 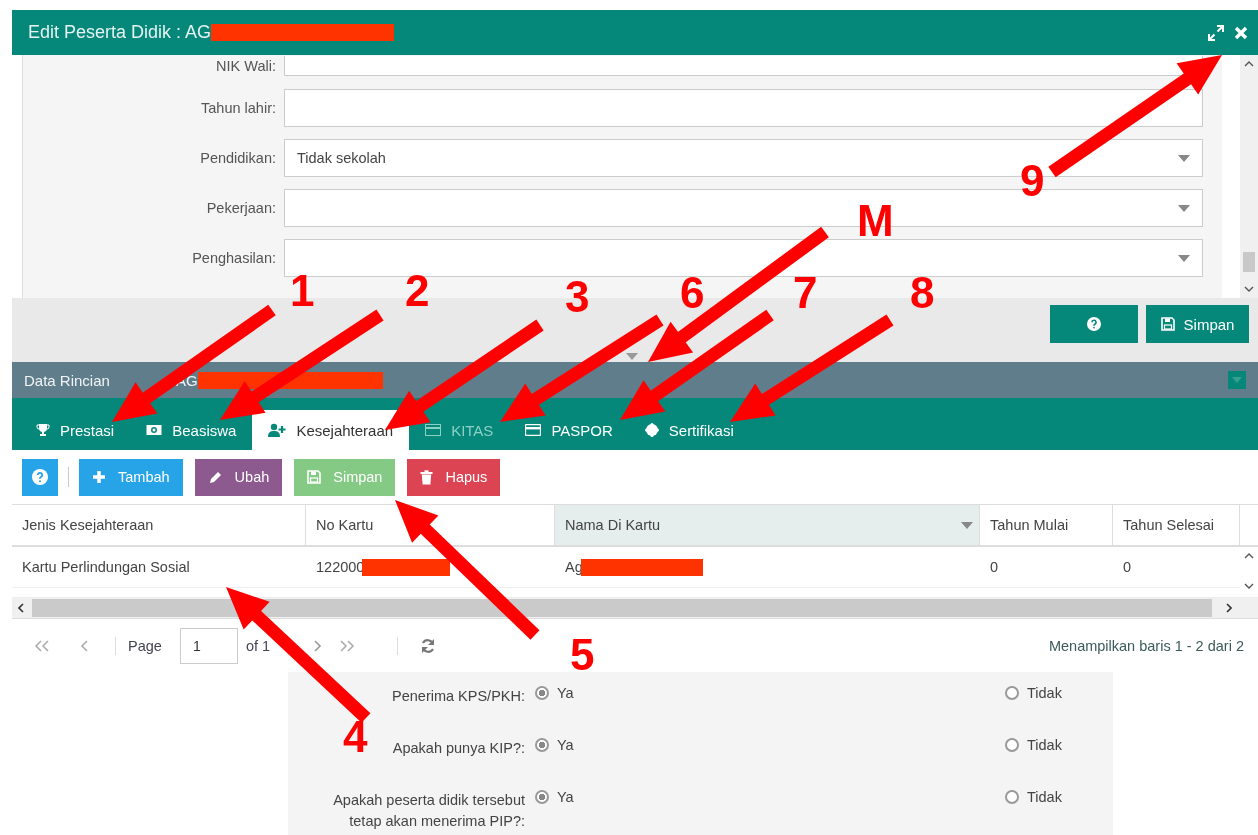 What do you see at coordinates (317, 645) in the screenshot?
I see `next-page-icon` at bounding box center [317, 645].